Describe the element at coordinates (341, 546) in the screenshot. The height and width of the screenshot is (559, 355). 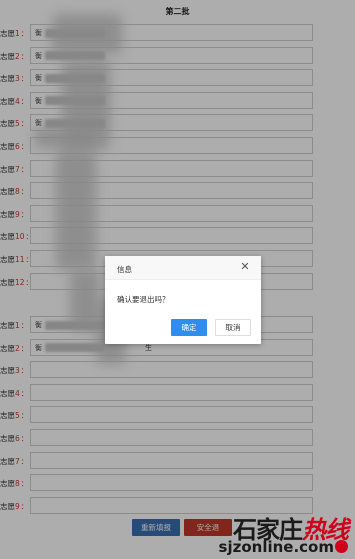
I see `watermark-dot-icon` at that location.